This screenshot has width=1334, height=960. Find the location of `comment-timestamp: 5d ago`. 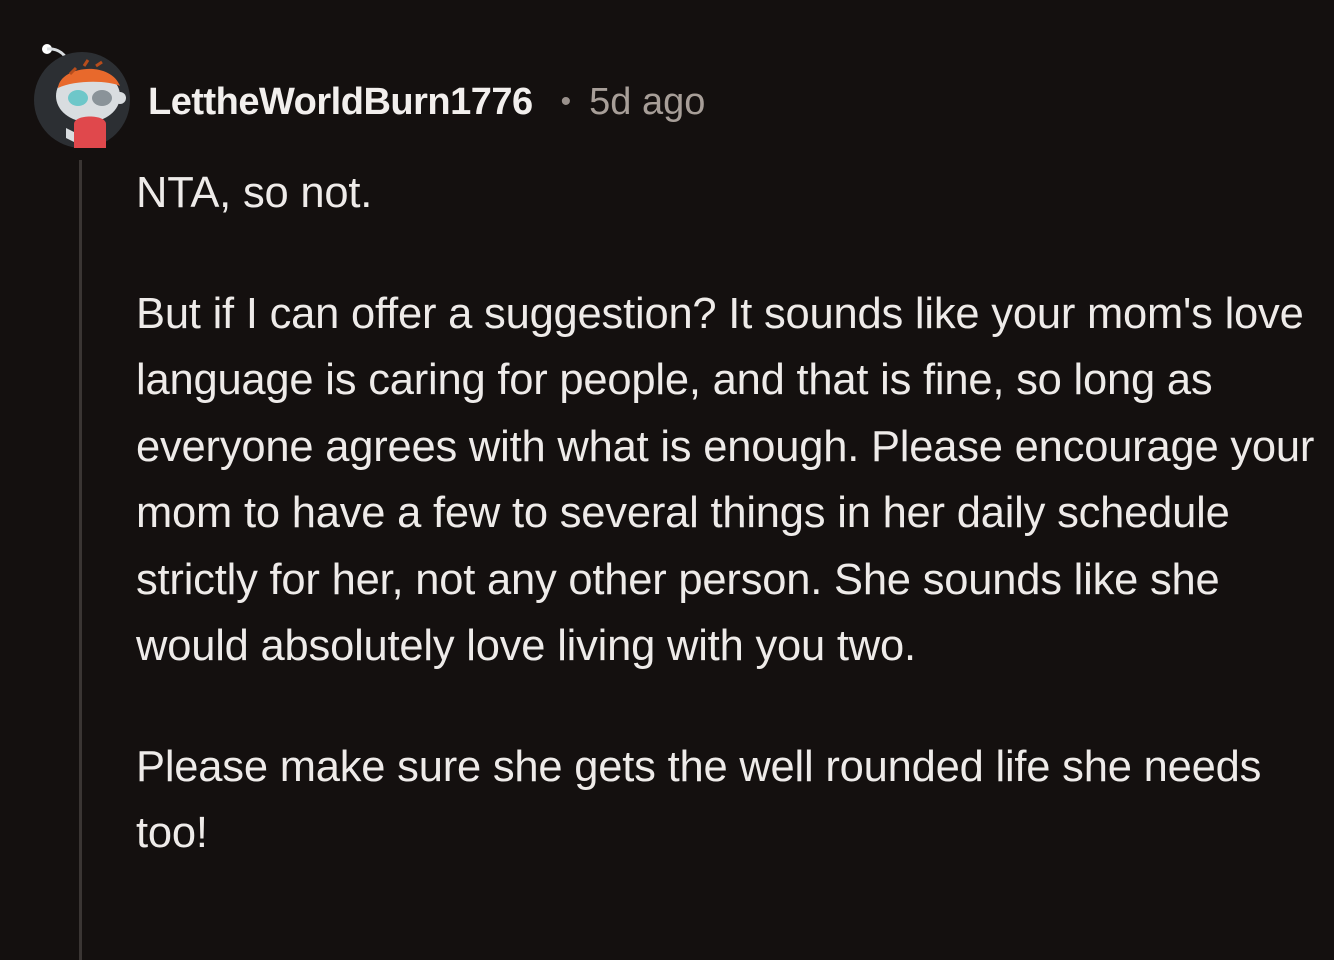

comment-timestamp: 5d ago is located at coordinates (647, 102).